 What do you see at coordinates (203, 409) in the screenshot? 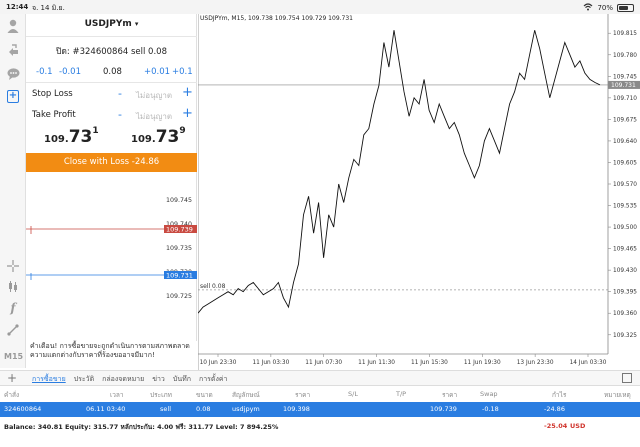
I see `cell-volume: 0.08` at bounding box center [203, 409].